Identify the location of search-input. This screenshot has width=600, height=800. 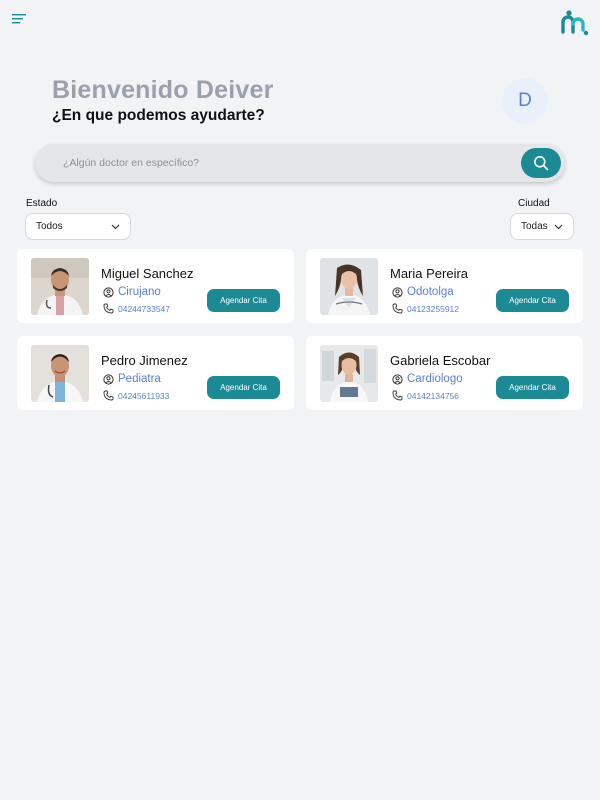
(300, 163).